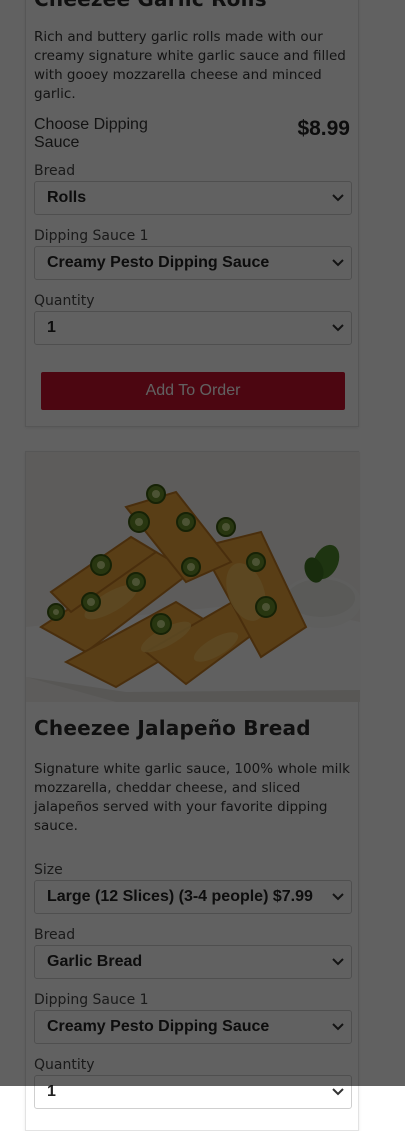 The width and height of the screenshot is (405, 1131). Describe the element at coordinates (150, 5) in the screenshot. I see `item-title: Cheezee Garlic Rolls` at that location.